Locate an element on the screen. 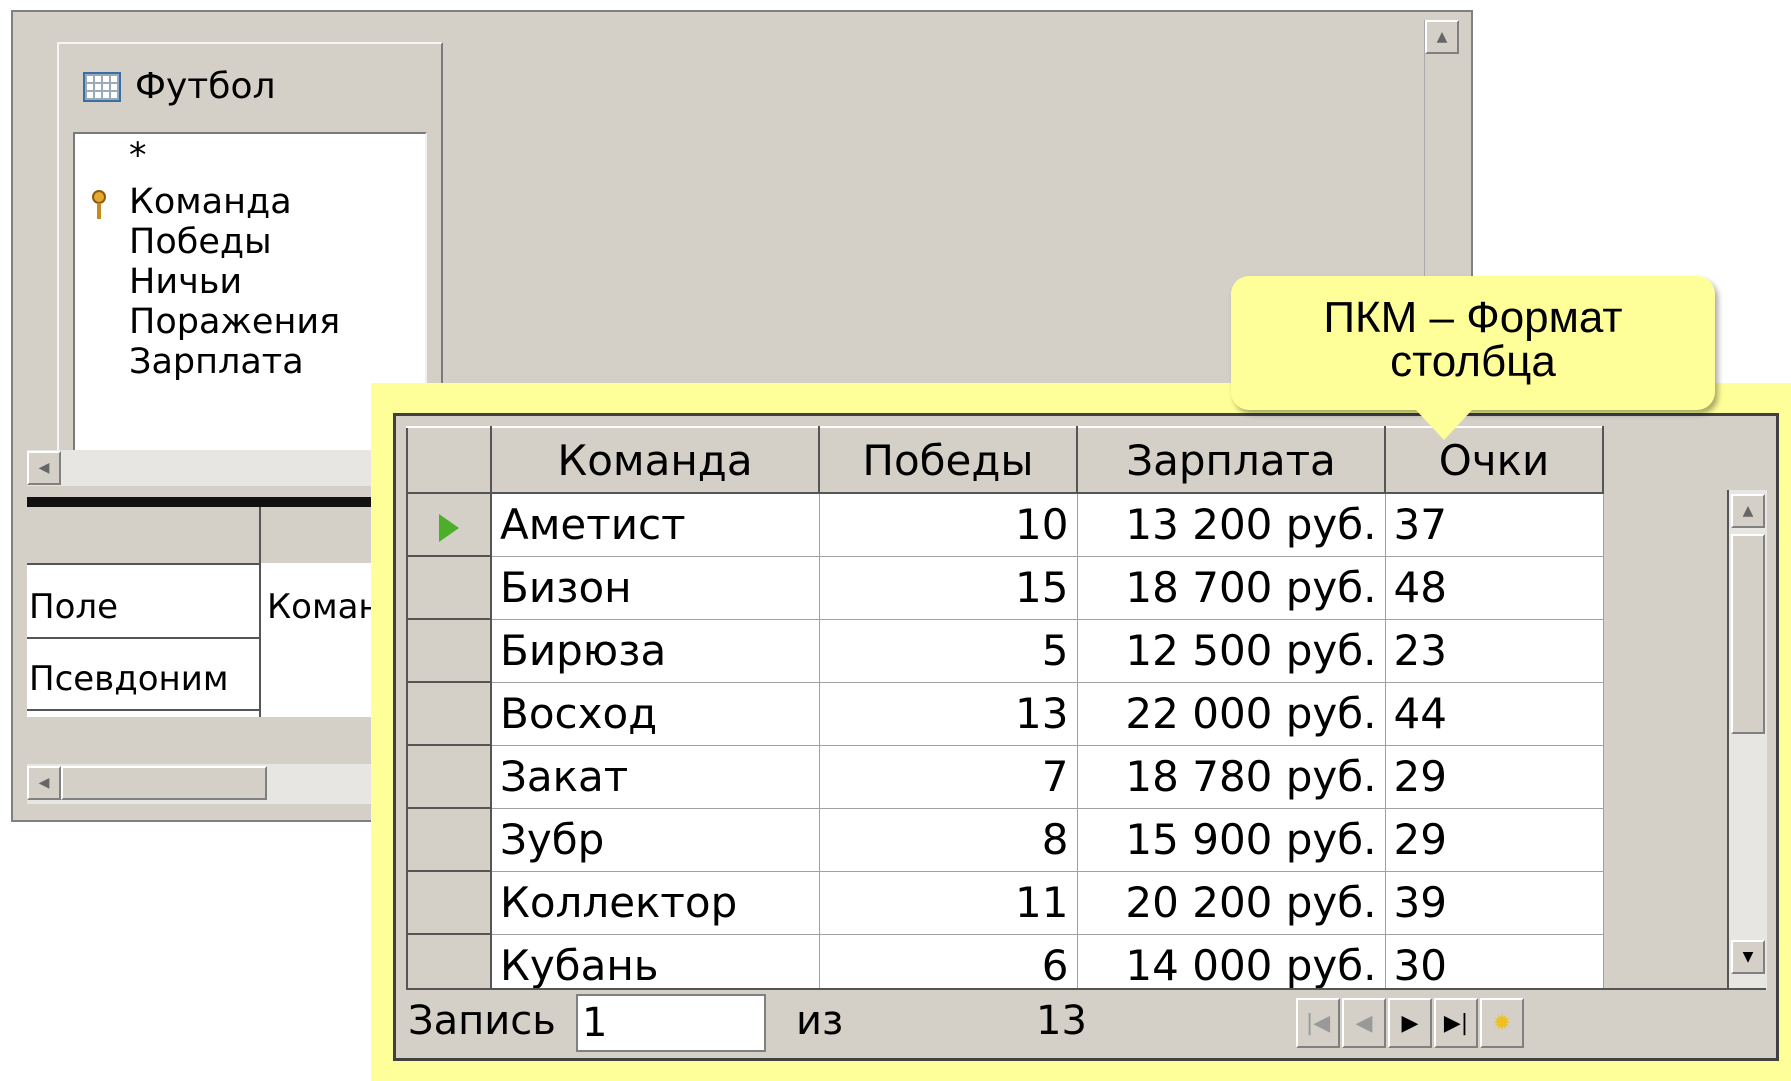 The width and height of the screenshot is (1791, 1081). field-item: Команда is located at coordinates (210, 202).